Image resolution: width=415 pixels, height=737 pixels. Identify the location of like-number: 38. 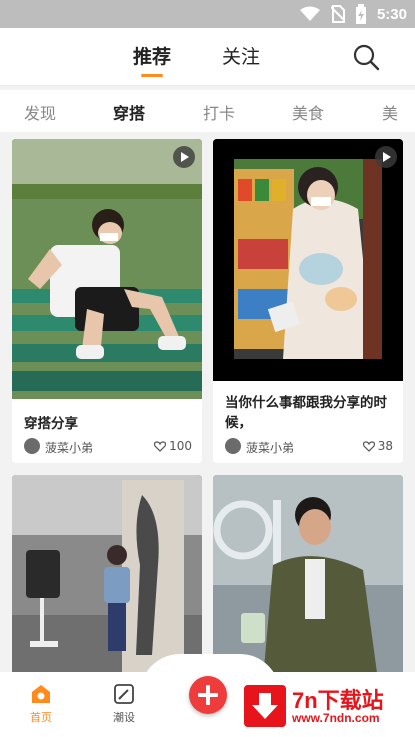
(385, 446).